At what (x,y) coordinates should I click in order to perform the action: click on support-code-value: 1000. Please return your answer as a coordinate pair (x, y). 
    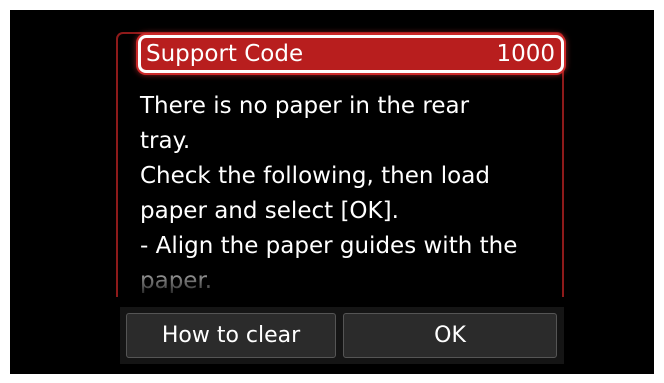
    Looking at the image, I should click on (525, 54).